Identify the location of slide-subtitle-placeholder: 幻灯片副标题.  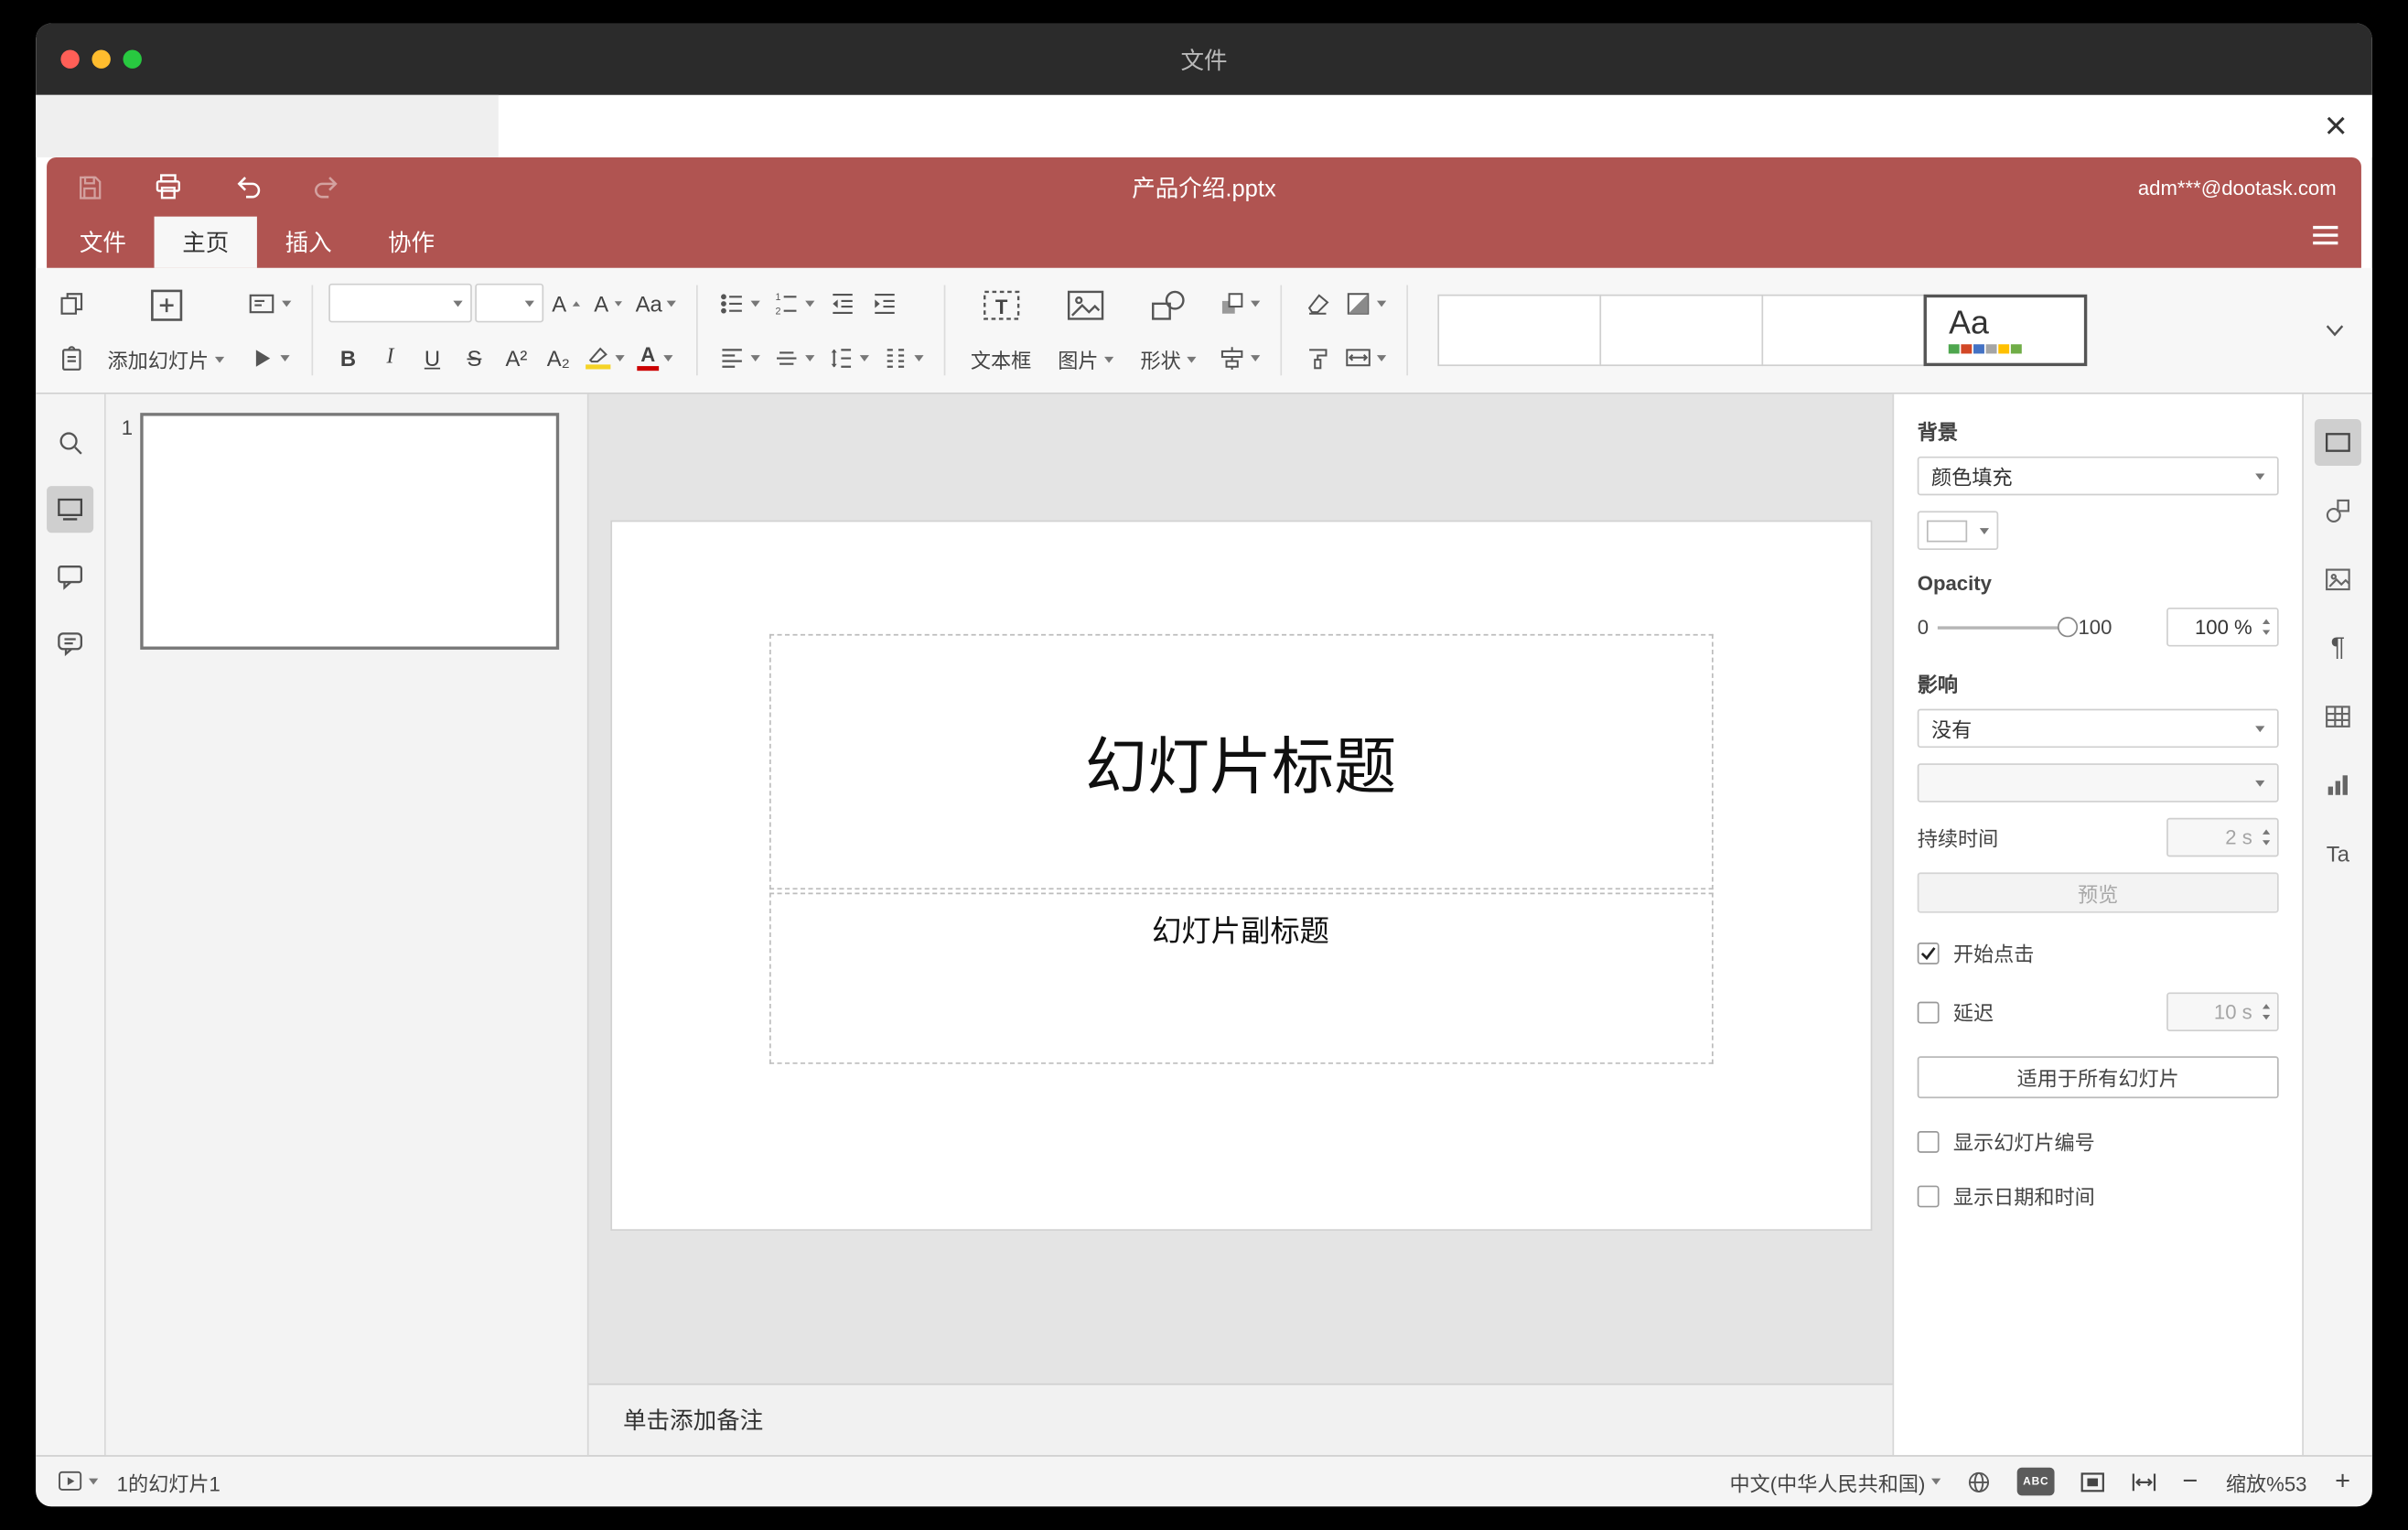
(1241, 978).